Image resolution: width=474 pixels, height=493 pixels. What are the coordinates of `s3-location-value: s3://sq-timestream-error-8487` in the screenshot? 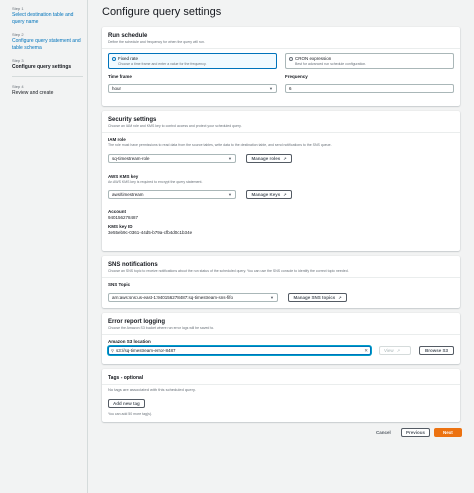 It's located at (145, 350).